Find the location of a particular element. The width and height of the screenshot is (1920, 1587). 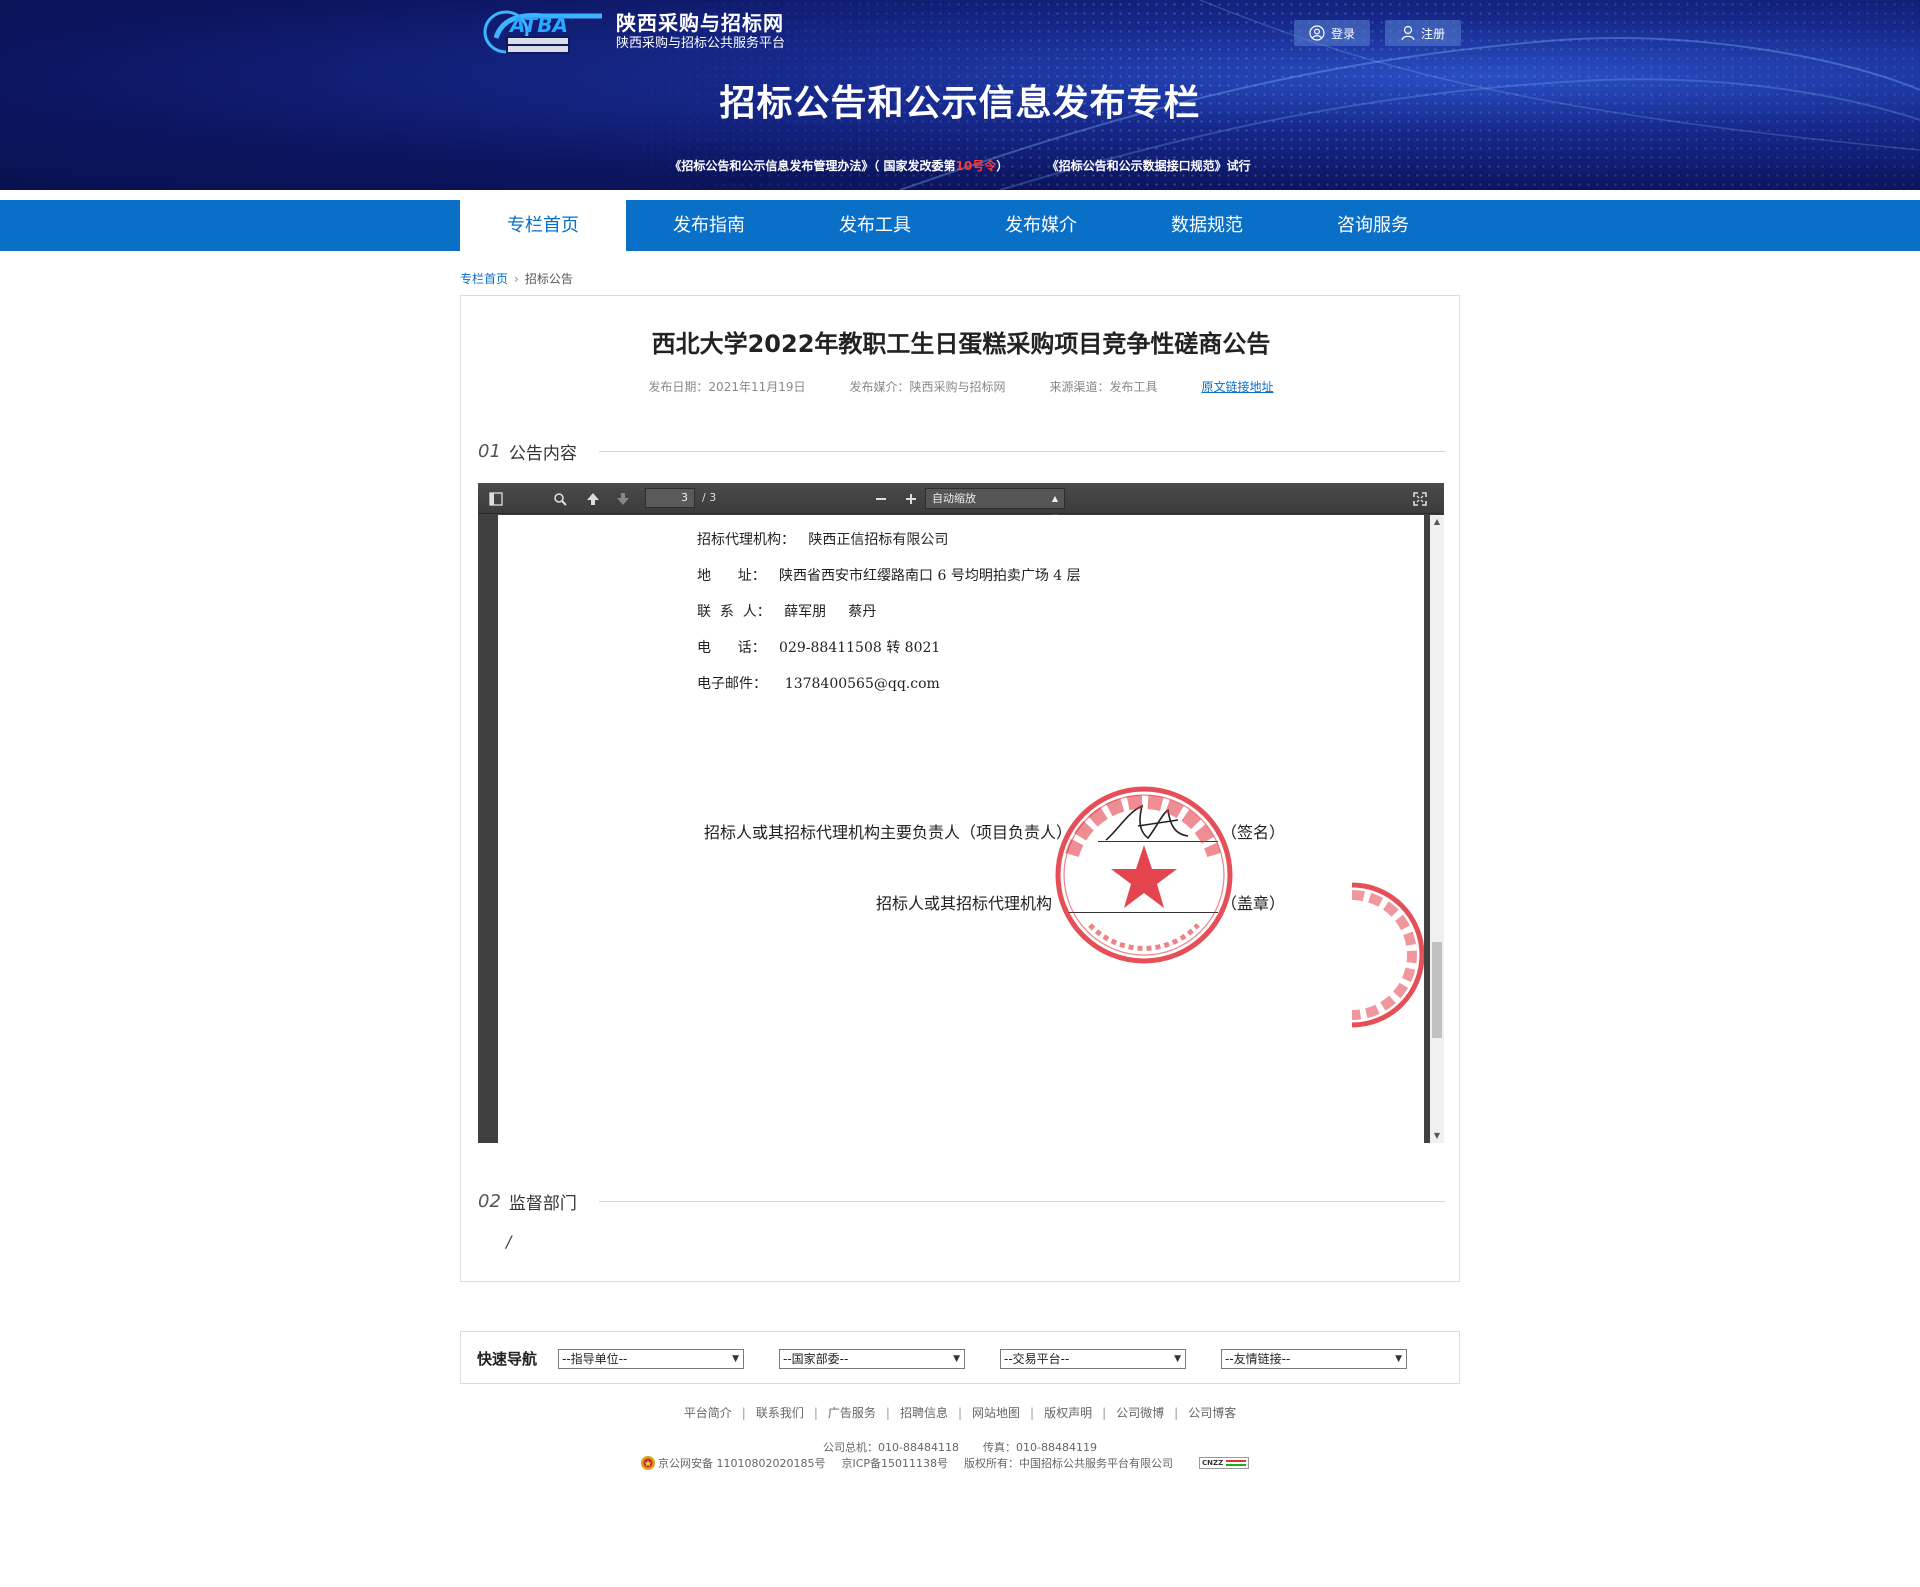

notice-regulation-link: 《招标公告和公示信息发布管理办法》（ 国家发改委第10号令） is located at coordinates (838, 166).